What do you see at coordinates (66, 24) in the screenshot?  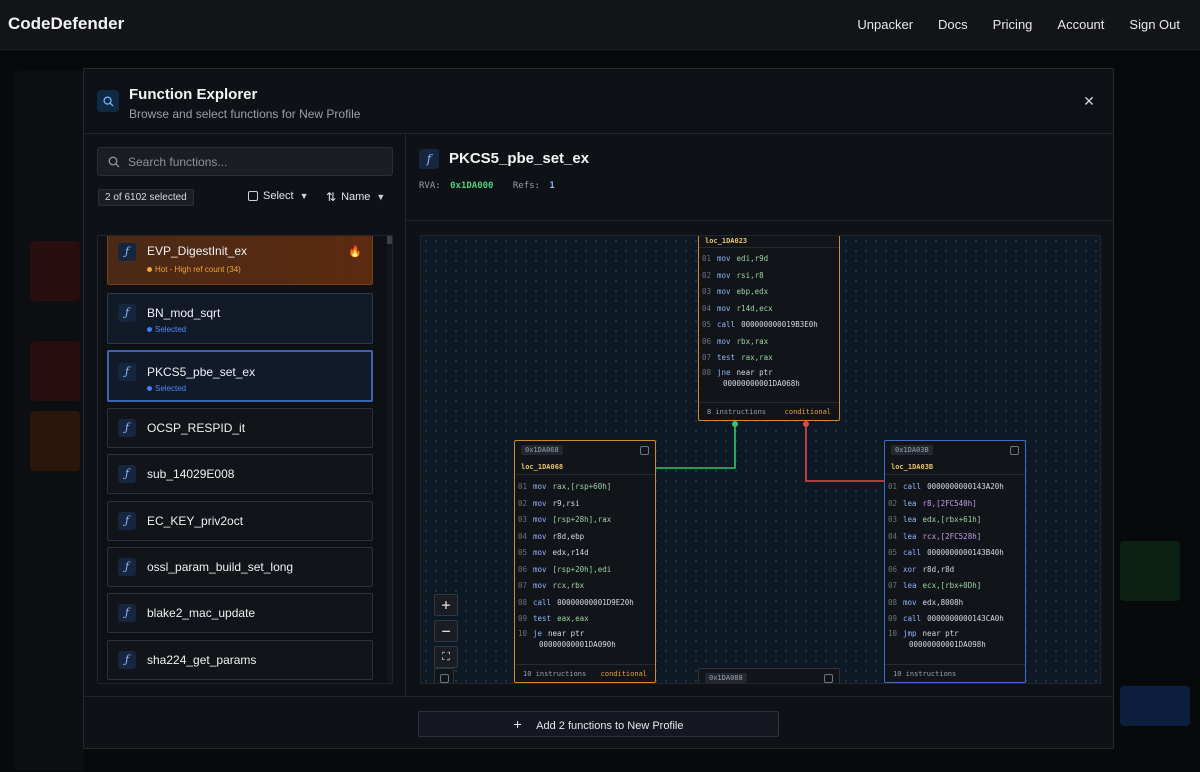 I see `brand-logo: CodeDefender` at bounding box center [66, 24].